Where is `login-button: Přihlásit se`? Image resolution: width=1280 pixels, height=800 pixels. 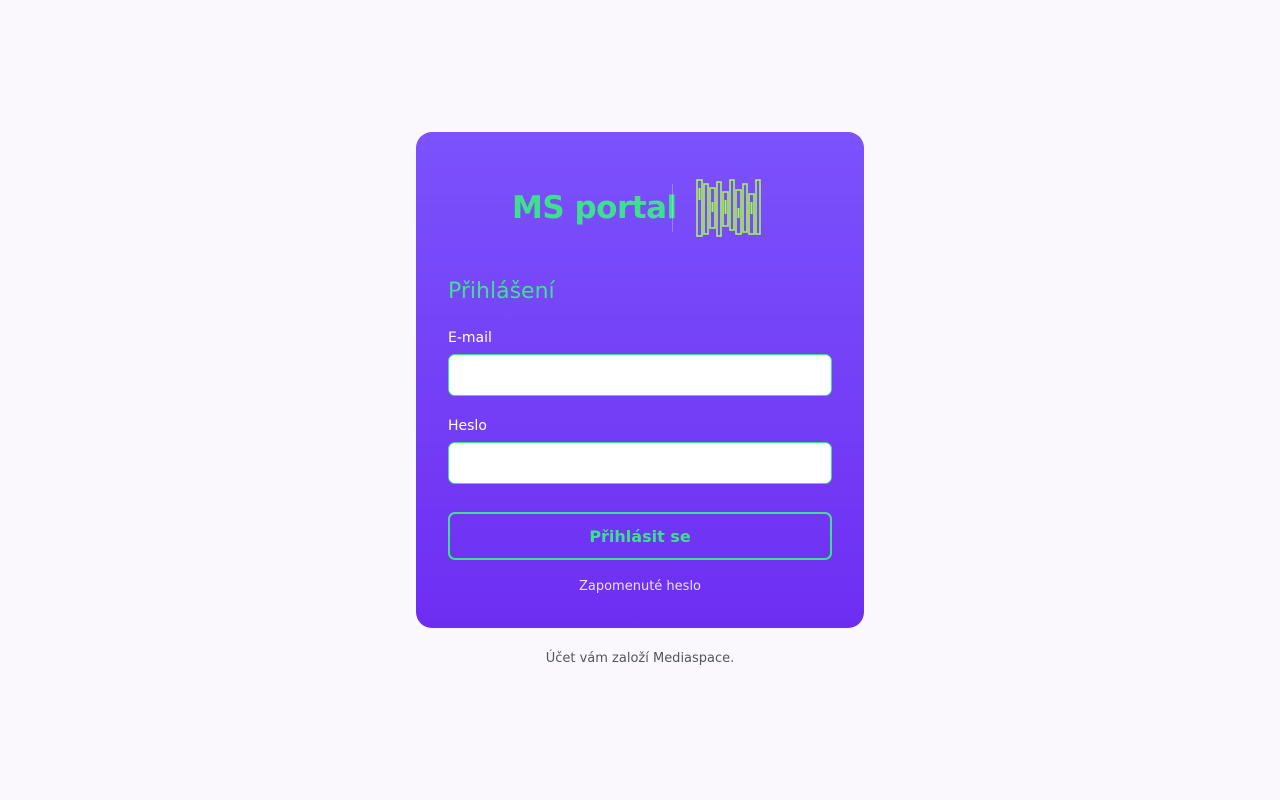
login-button: Přihlásit se is located at coordinates (640, 536).